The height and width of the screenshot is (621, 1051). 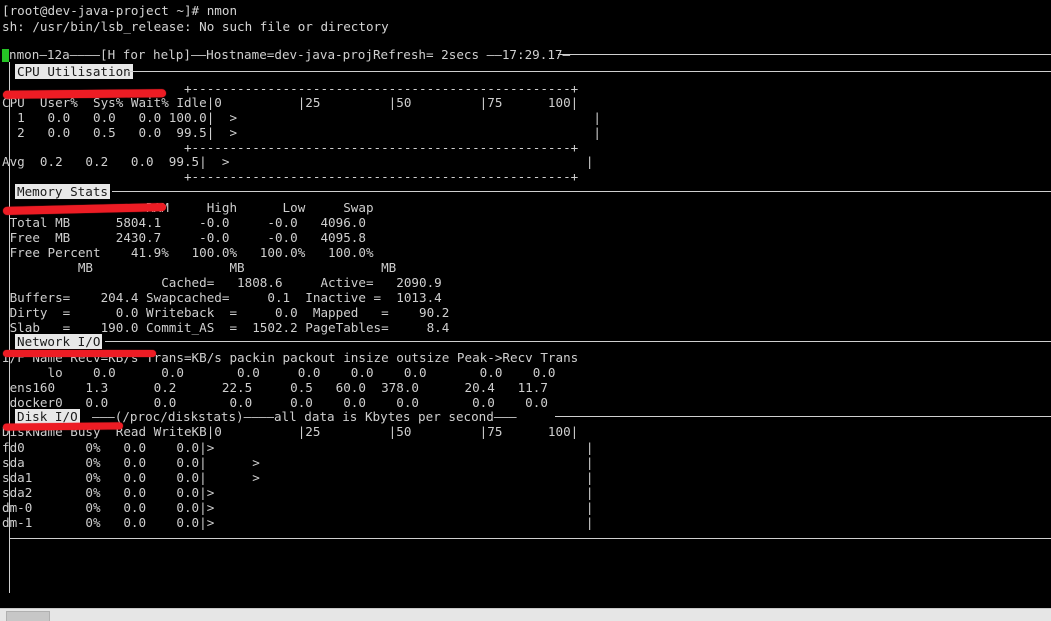 I want to click on annotation-cpu-header-underline, so click(x=84, y=94).